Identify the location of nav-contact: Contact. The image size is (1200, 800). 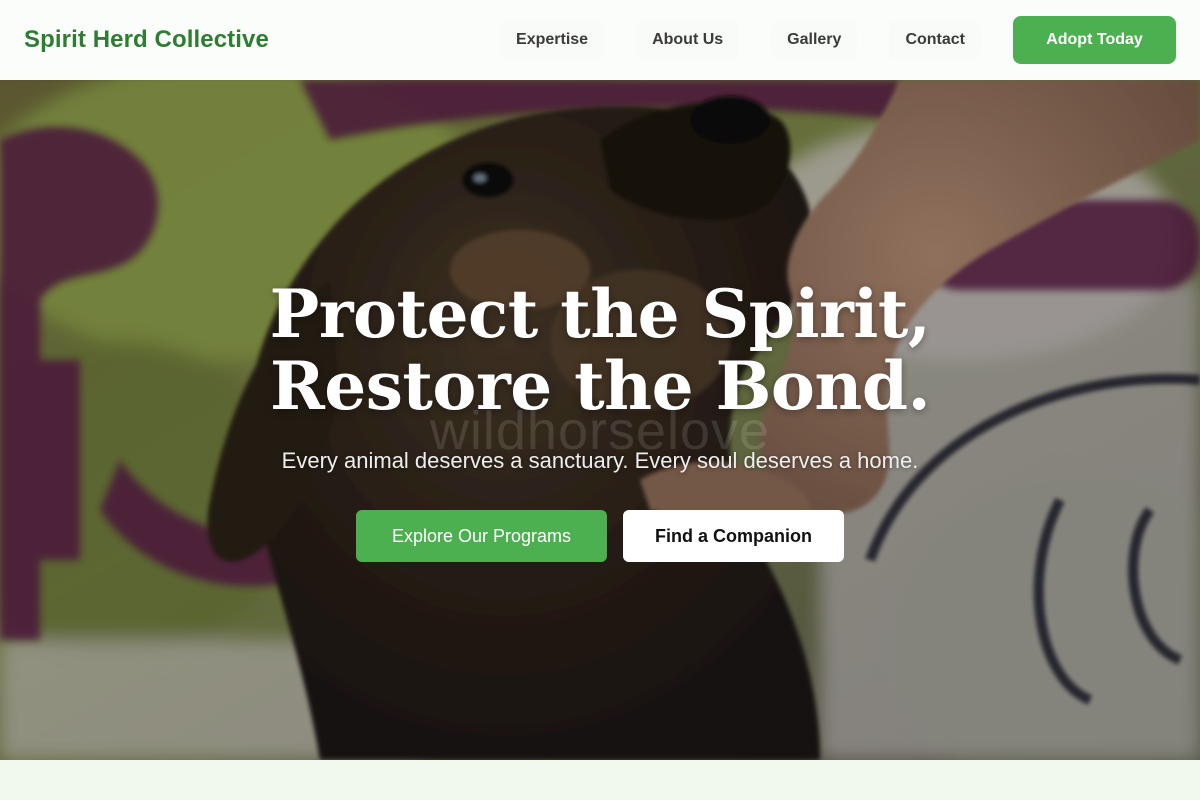
(935, 40).